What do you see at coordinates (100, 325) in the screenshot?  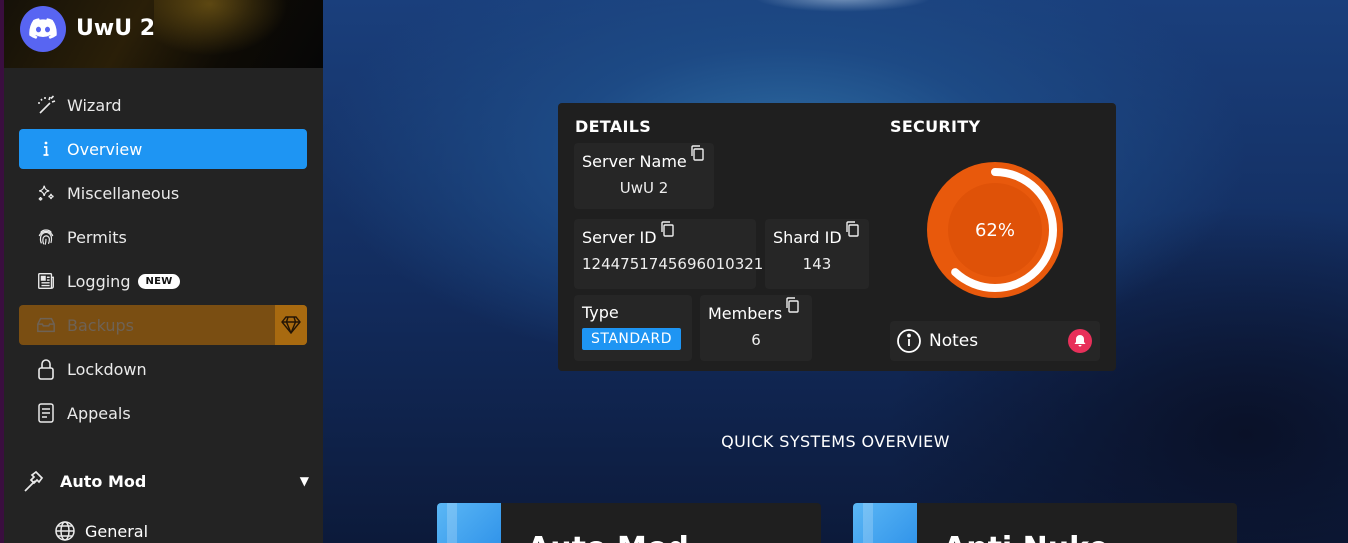 I see `sidebar-item-label: Backups` at bounding box center [100, 325].